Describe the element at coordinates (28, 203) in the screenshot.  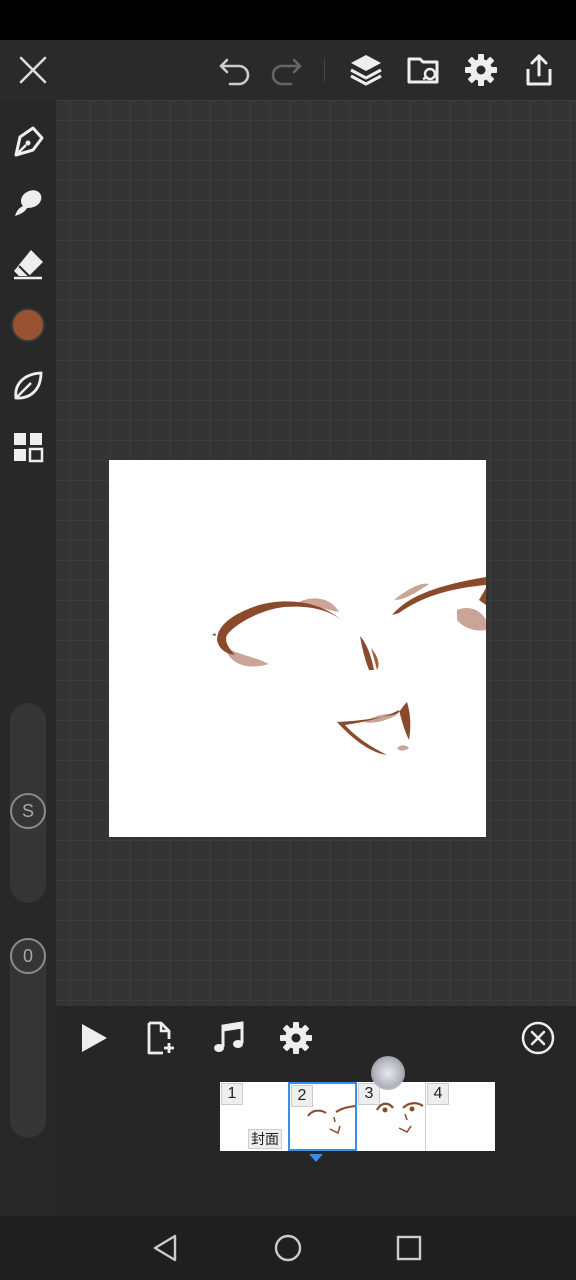
I see `smudge-icon` at that location.